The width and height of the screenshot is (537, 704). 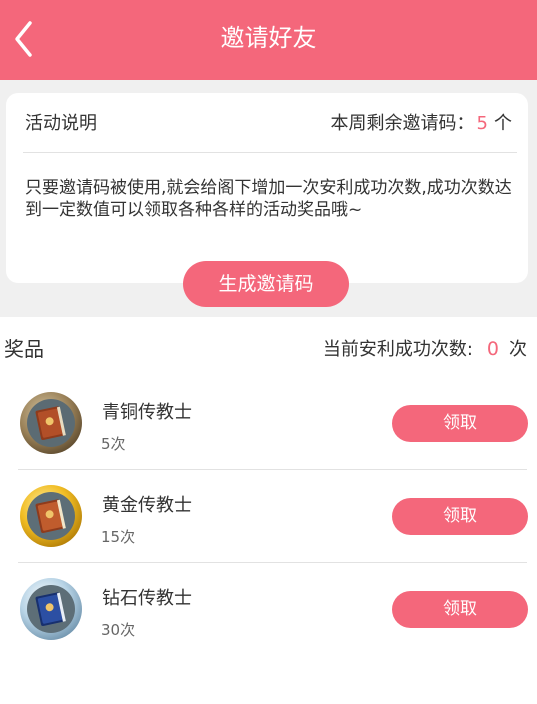 What do you see at coordinates (113, 444) in the screenshot?
I see `prize-requirement: 5次` at bounding box center [113, 444].